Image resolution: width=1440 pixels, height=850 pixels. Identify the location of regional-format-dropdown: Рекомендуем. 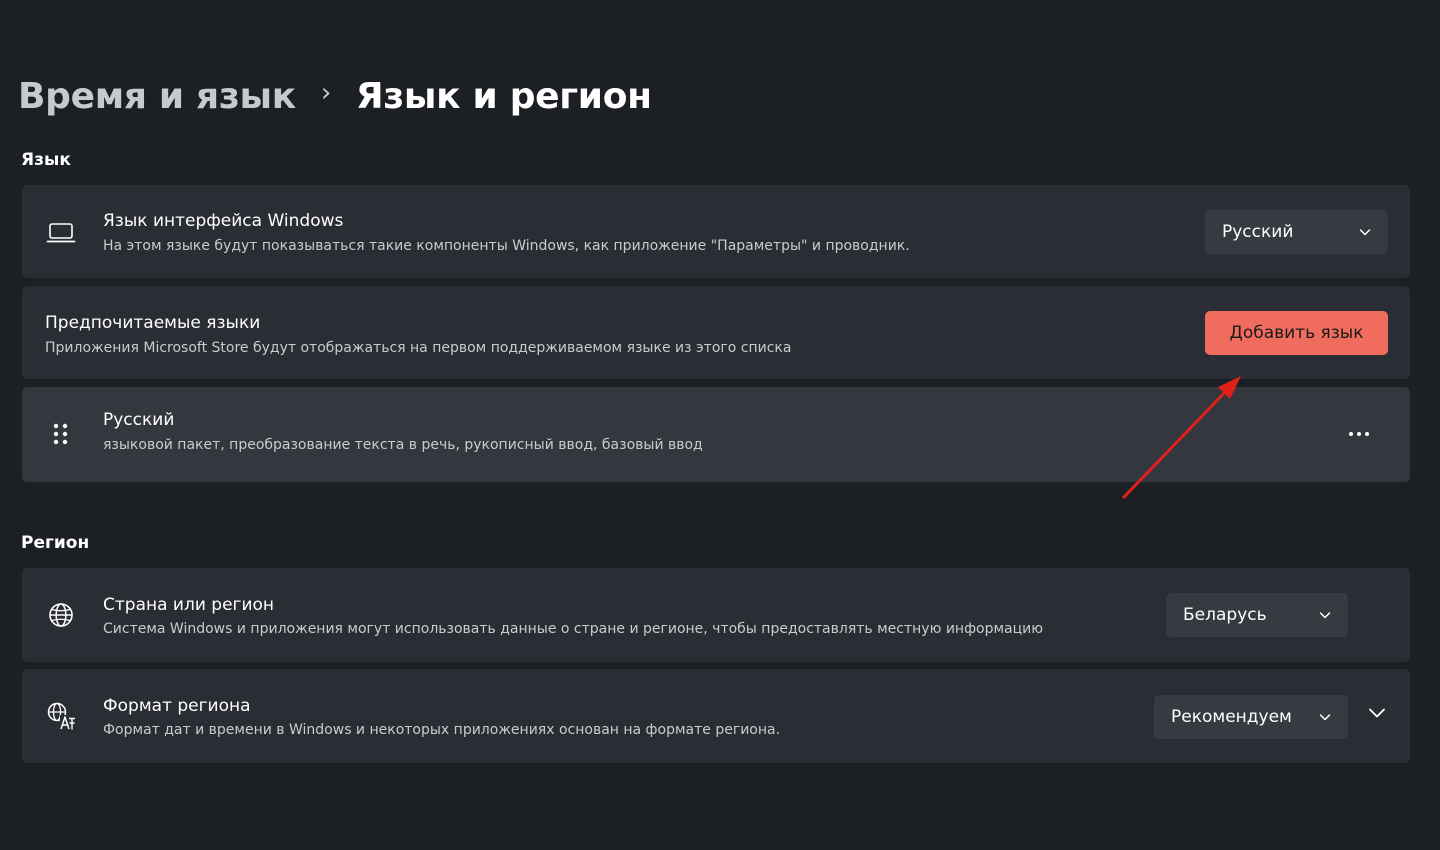
(1251, 717).